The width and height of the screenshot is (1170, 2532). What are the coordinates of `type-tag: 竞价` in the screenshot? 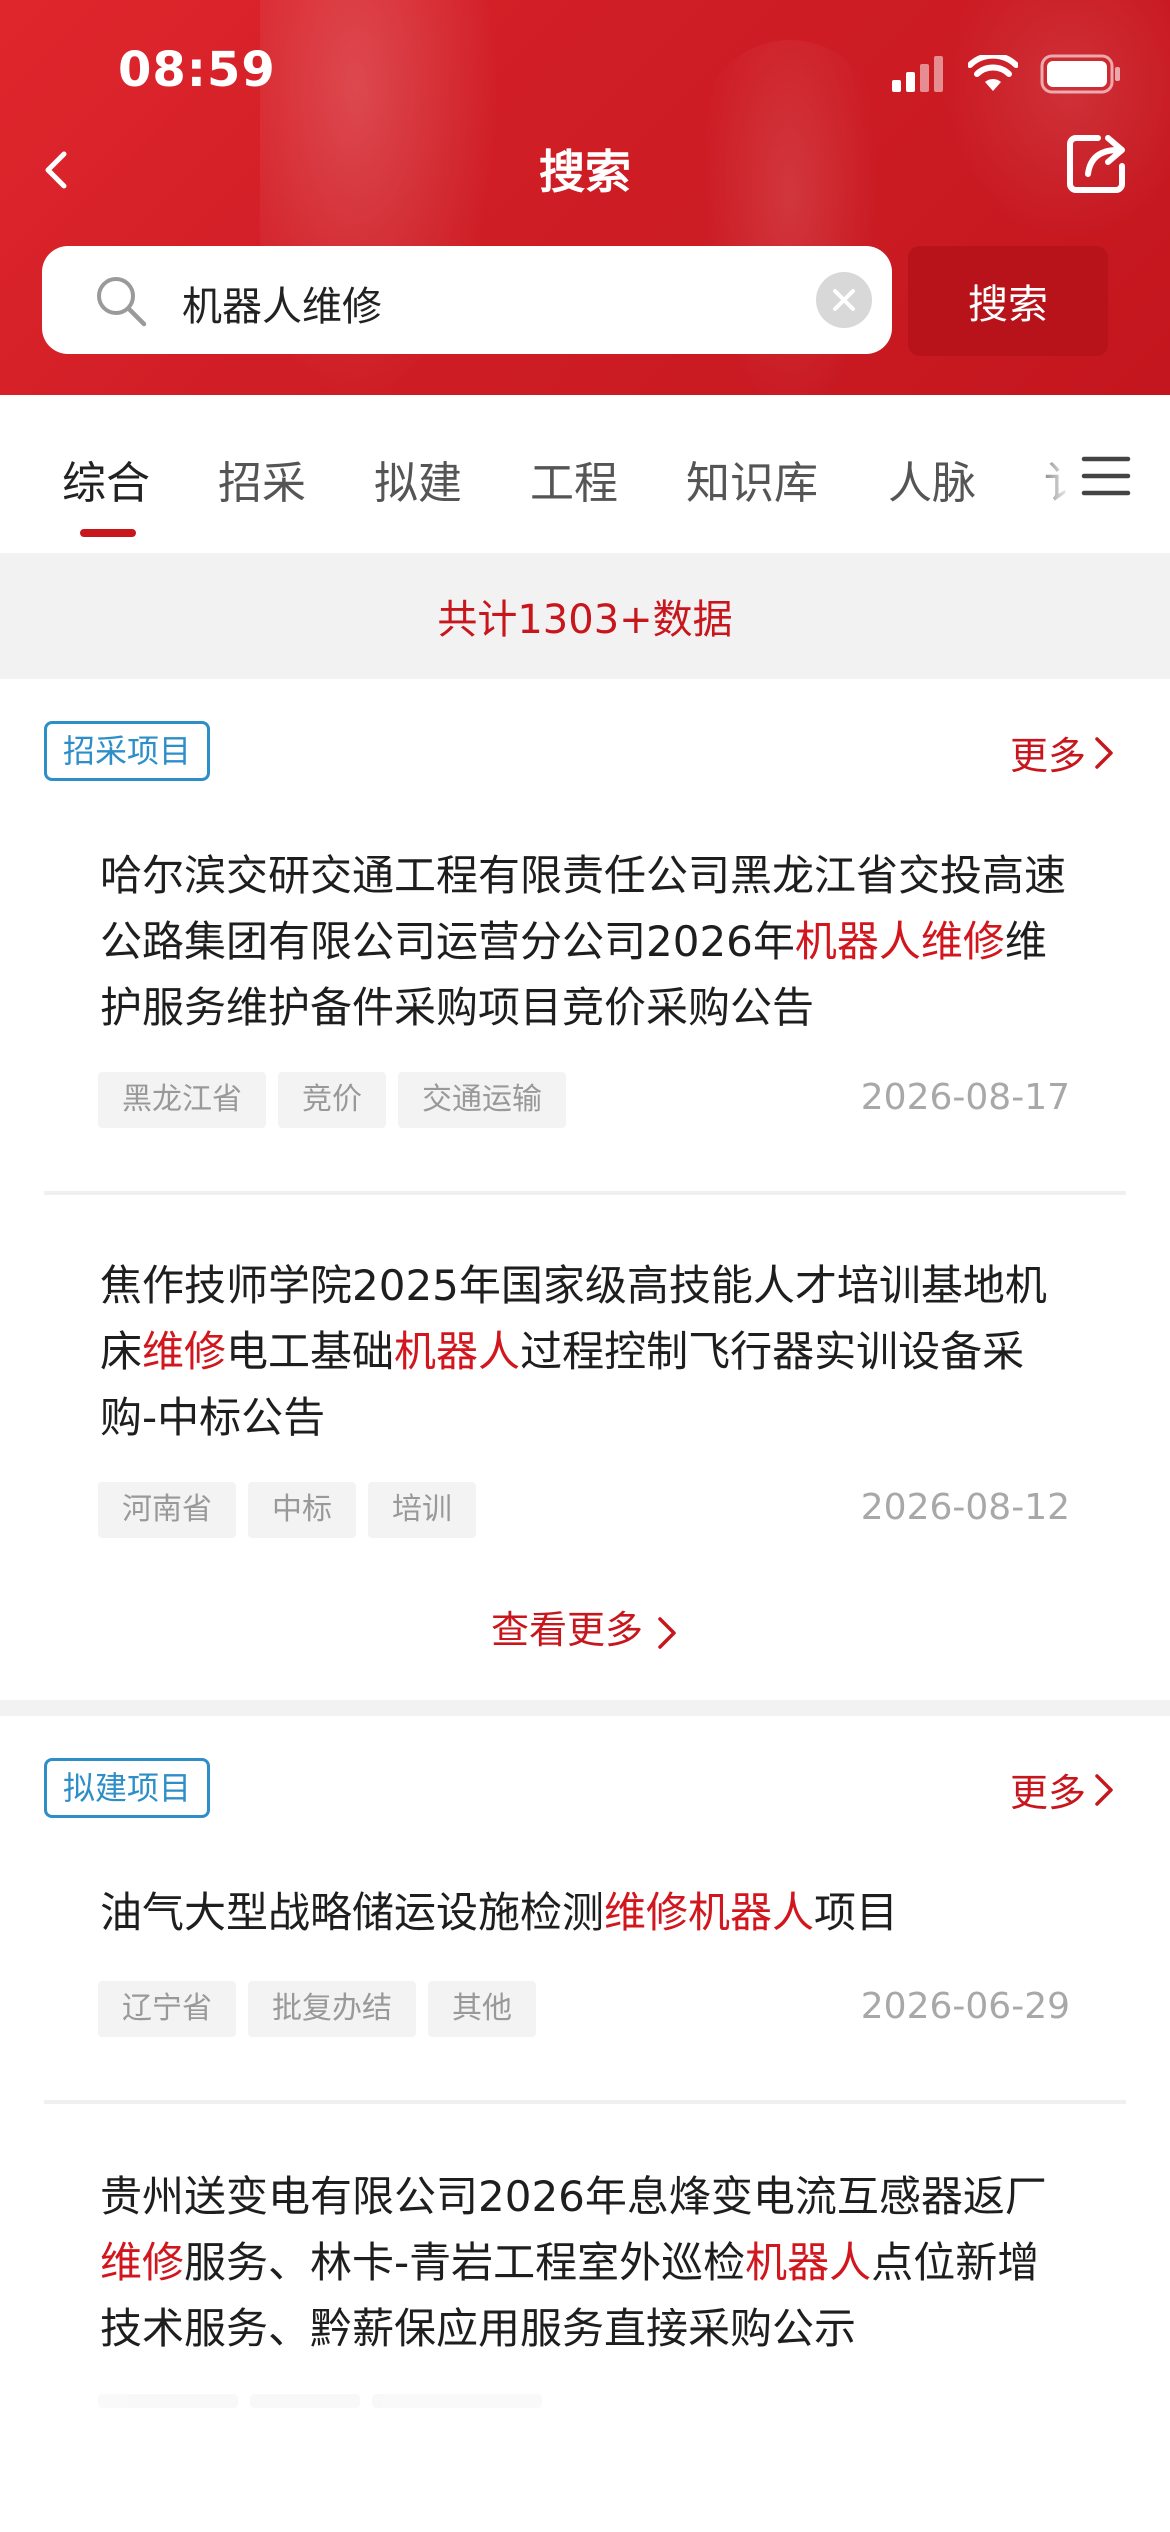 It's located at (332, 1100).